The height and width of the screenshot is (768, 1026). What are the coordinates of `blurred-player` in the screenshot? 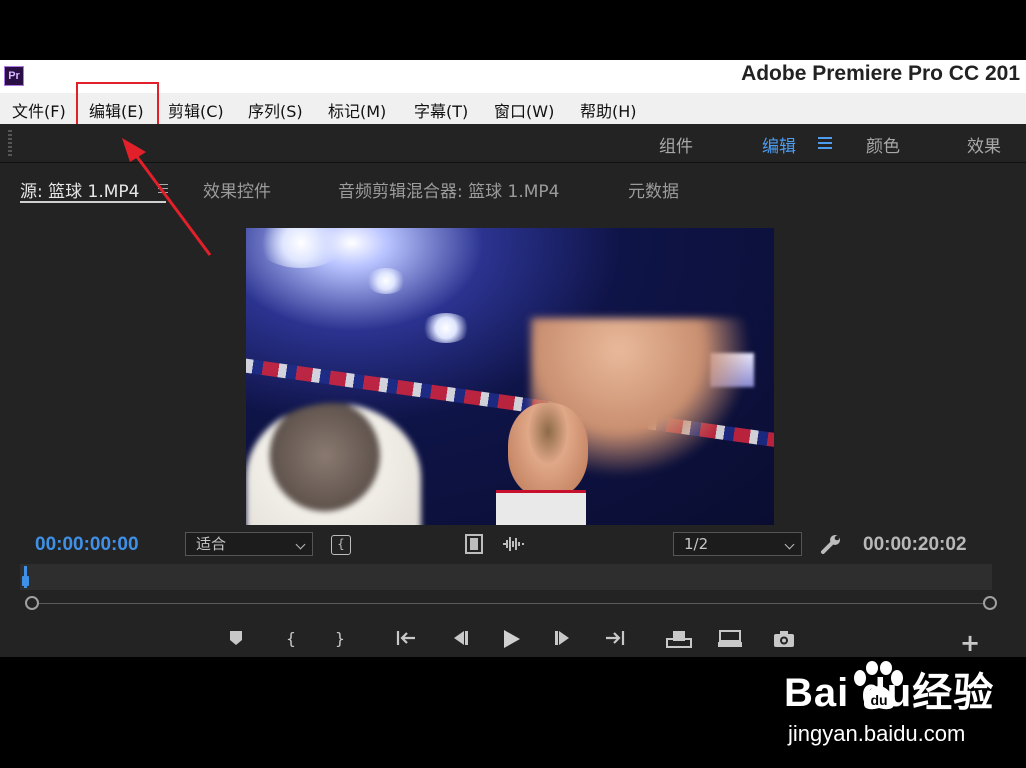 It's located at (333, 464).